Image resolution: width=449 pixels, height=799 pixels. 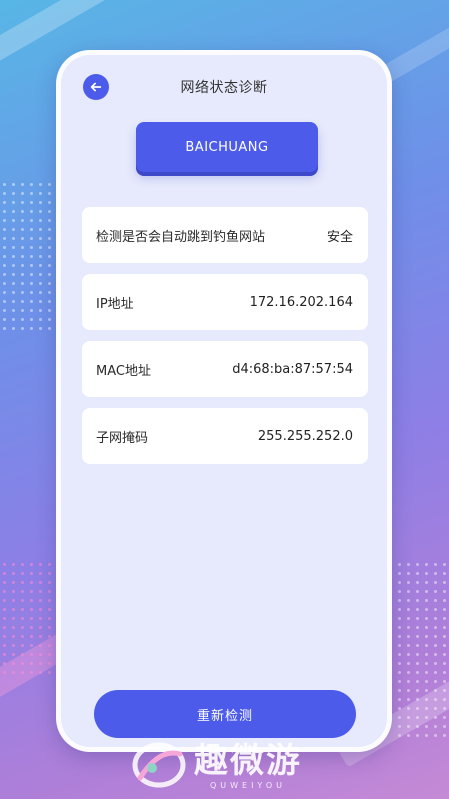 I want to click on info-value: d4:68:ba:87:57:54, so click(x=292, y=369).